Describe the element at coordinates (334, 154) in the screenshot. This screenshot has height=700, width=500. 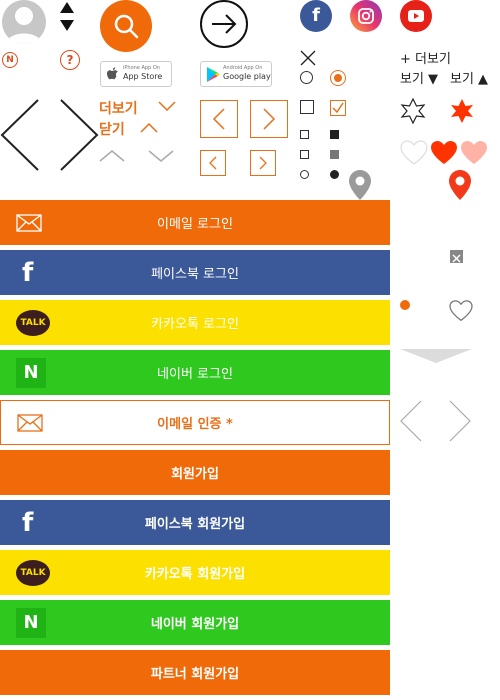
I see `small-checkbox-disabled` at that location.